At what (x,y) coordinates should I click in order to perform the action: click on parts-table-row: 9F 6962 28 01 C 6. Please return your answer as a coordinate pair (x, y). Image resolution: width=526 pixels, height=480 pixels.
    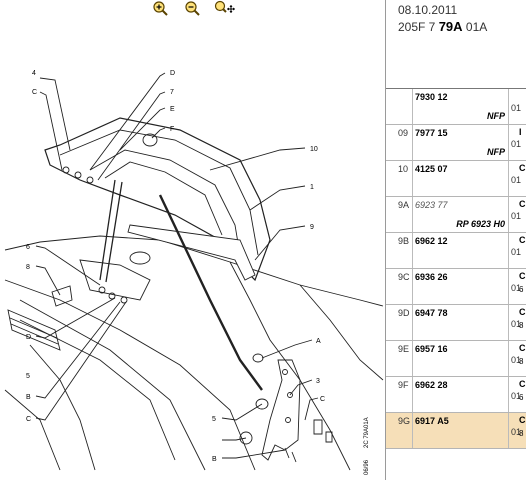
    Looking at the image, I should click on (456, 395).